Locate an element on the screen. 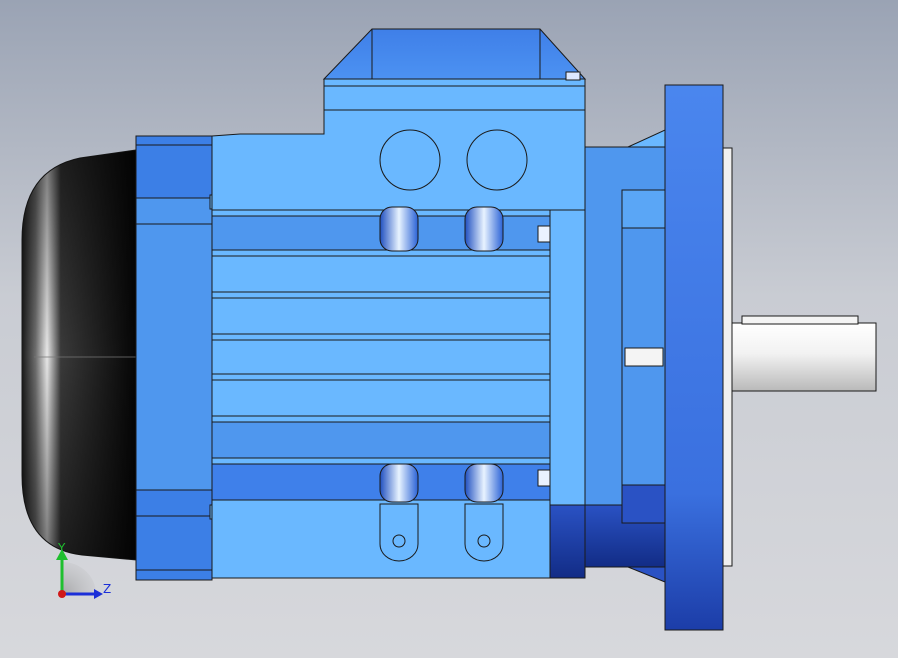  y-axis-label: Y is located at coordinates (61, 548).